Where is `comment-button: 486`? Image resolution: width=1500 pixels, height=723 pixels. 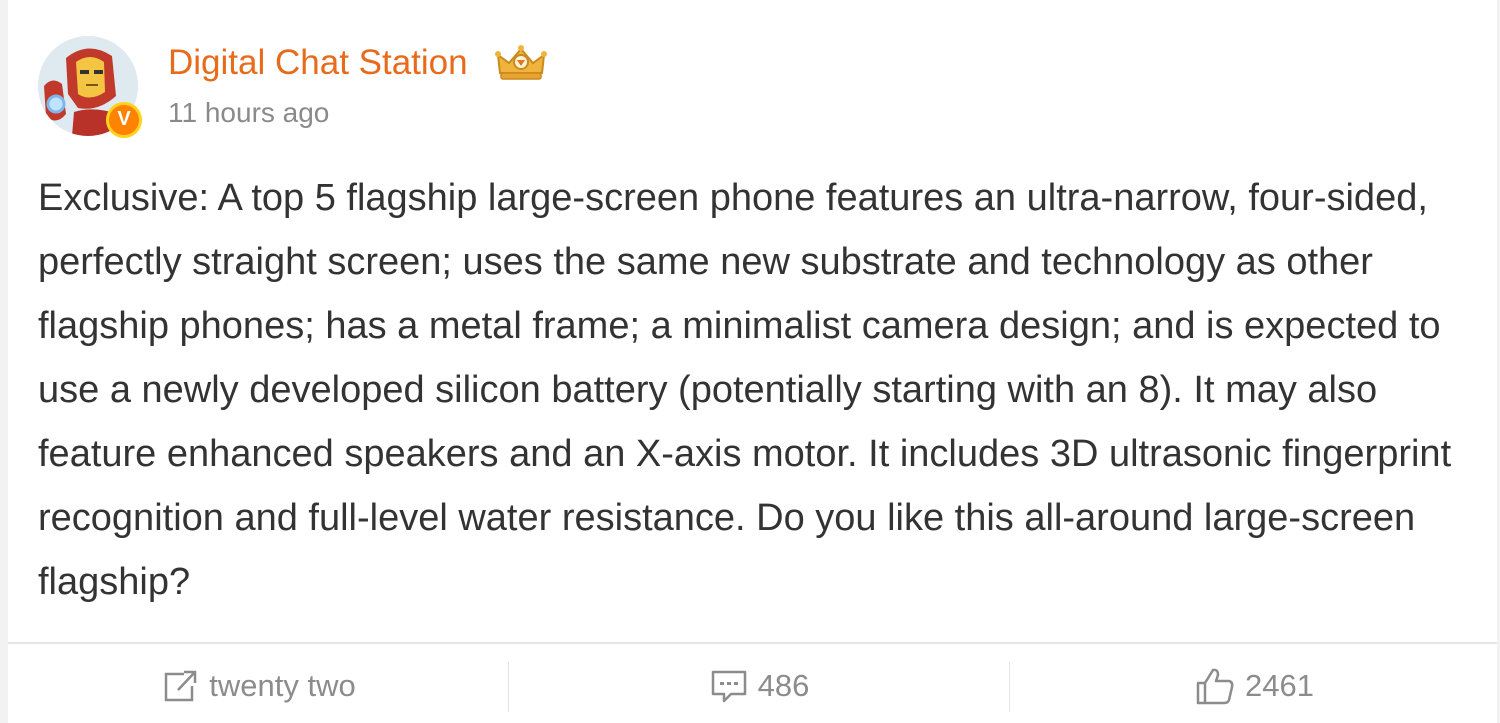
comment-button: 486 is located at coordinates (759, 686).